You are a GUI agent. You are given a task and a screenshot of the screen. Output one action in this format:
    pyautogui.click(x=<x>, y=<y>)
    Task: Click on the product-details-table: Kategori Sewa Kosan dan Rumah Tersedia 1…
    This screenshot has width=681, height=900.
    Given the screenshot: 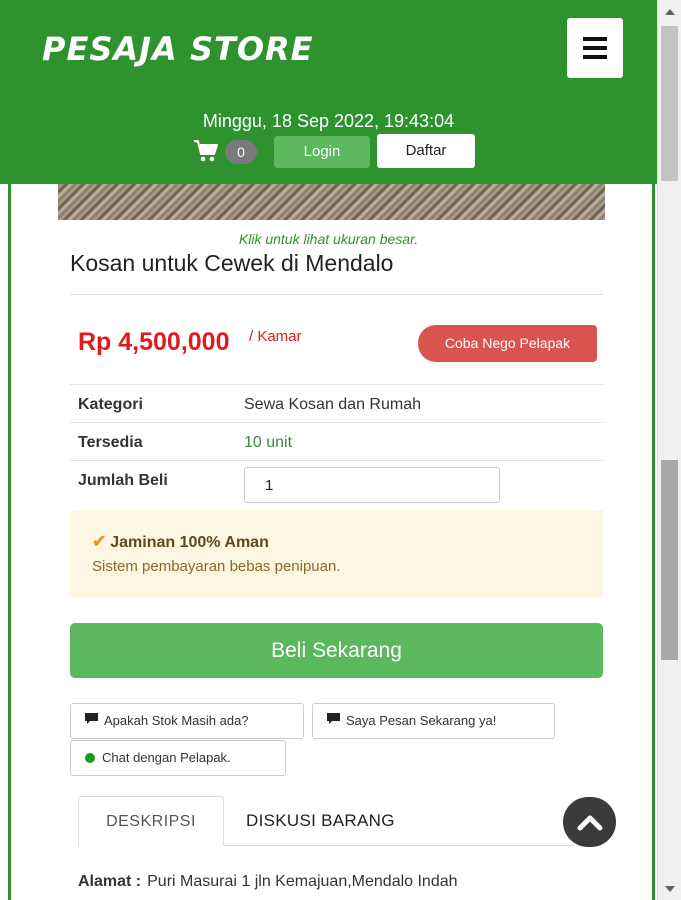 What is the action you would take?
    pyautogui.click(x=336, y=446)
    